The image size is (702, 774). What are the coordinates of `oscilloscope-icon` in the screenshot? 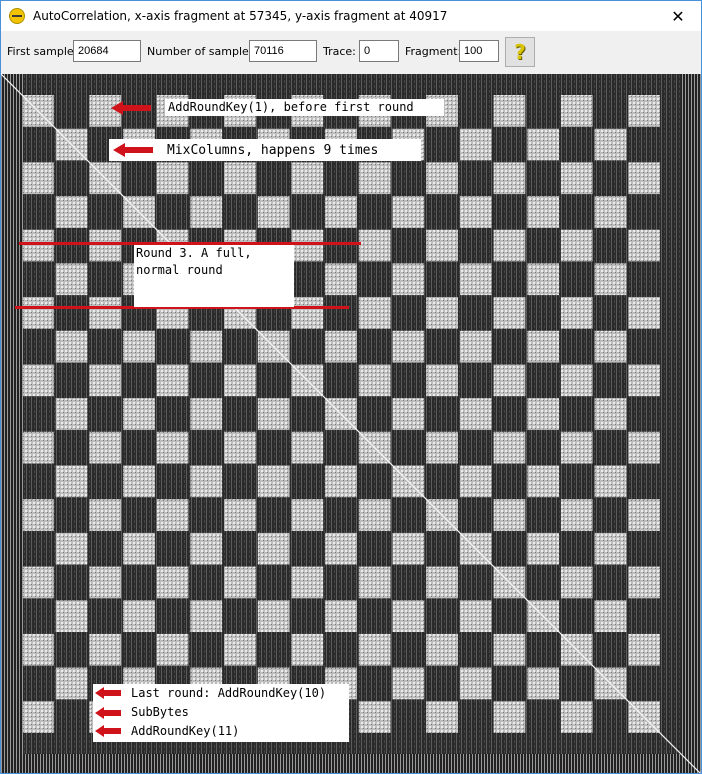 It's located at (17, 16).